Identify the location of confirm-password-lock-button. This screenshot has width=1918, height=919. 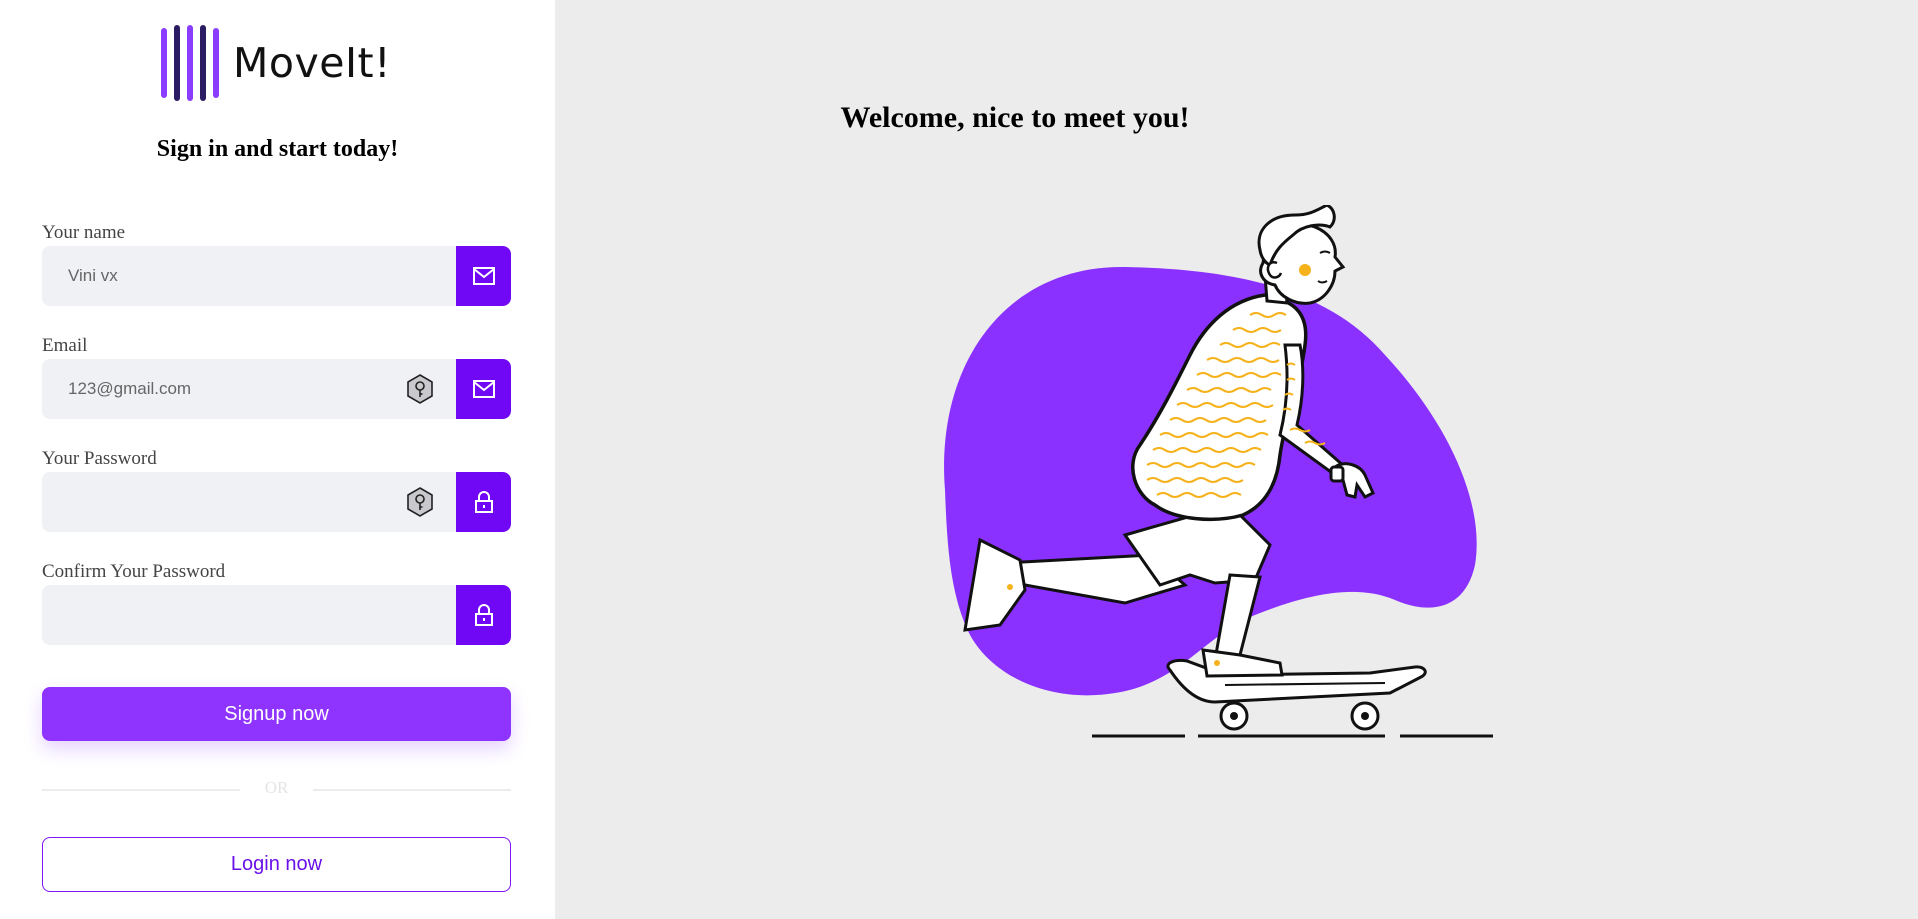
(483, 615).